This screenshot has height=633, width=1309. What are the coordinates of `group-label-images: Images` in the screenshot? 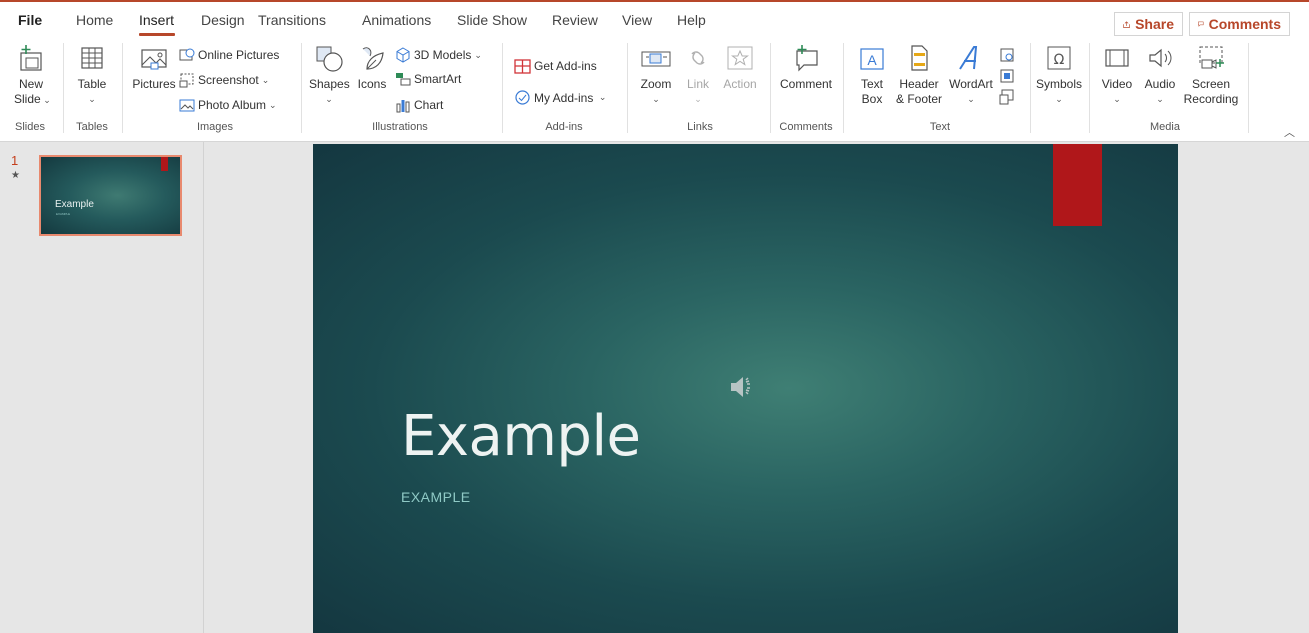 It's located at (215, 127).